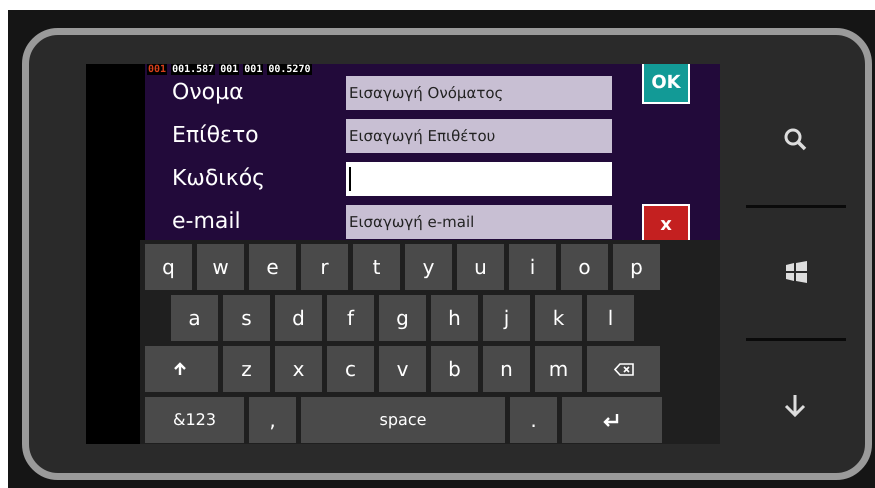 Image resolution: width=875 pixels, height=488 pixels. What do you see at coordinates (402, 318) in the screenshot?
I see `keyboard-key: g` at bounding box center [402, 318].